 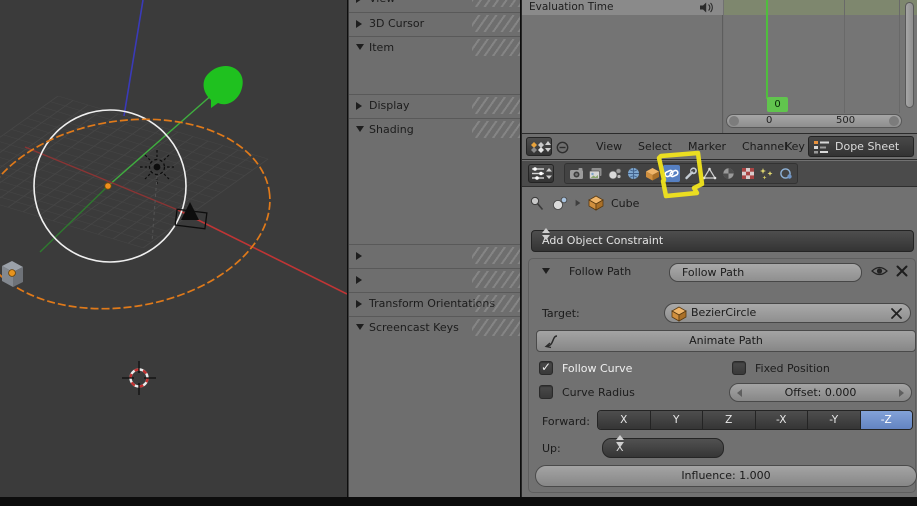 What do you see at coordinates (729, 420) in the screenshot?
I see `forward-axis-z: Z` at bounding box center [729, 420].